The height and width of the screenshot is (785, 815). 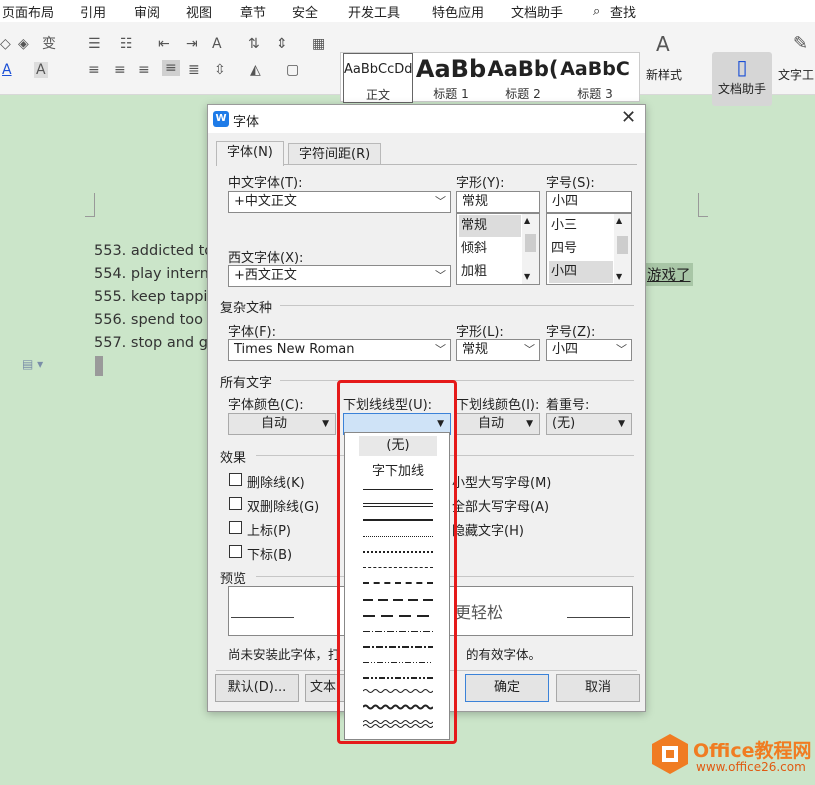 What do you see at coordinates (23, 44) in the screenshot?
I see `eraser-icon: ◈` at bounding box center [23, 44].